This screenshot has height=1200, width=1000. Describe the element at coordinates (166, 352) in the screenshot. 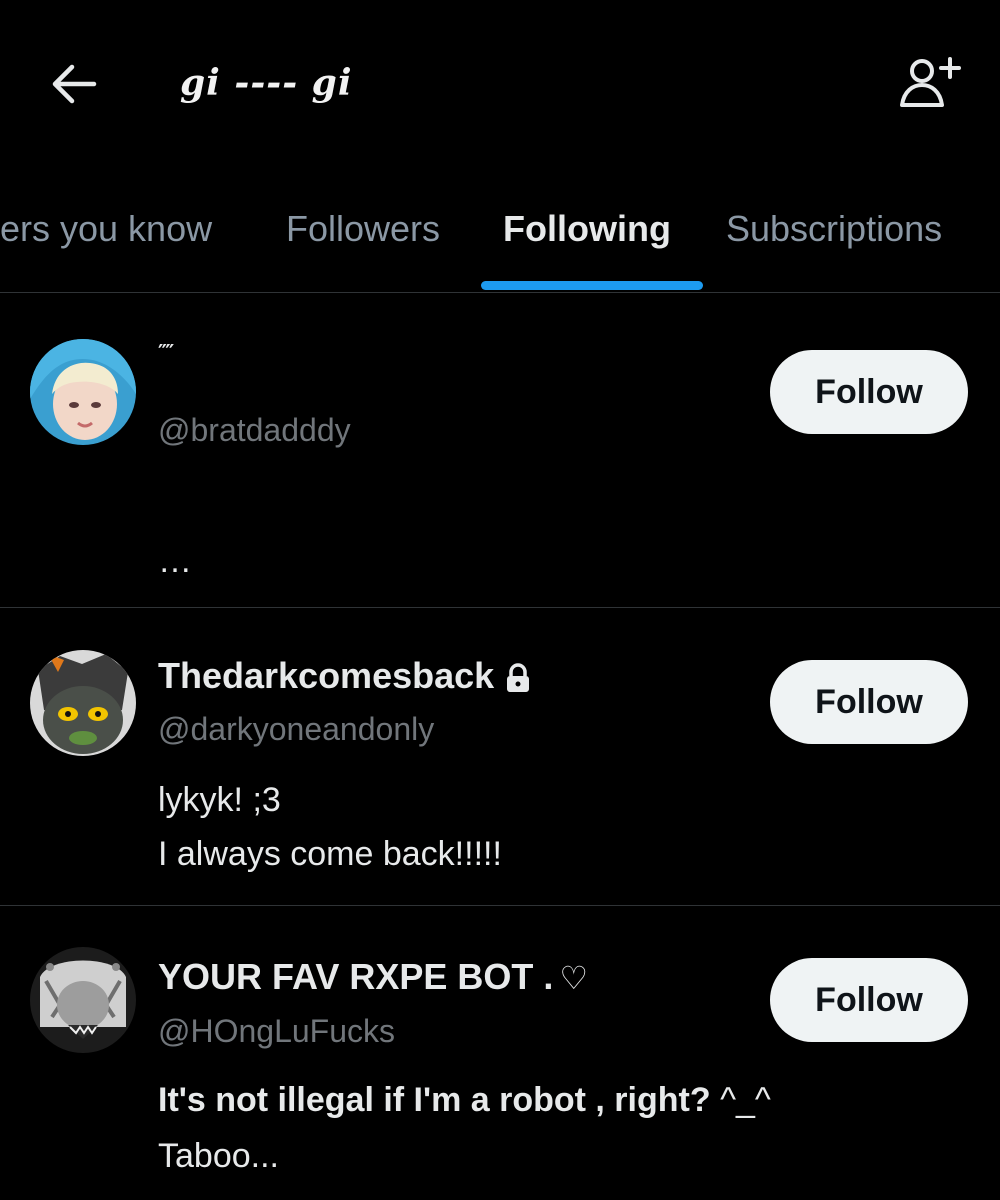

I see `display-name: ⁗` at that location.